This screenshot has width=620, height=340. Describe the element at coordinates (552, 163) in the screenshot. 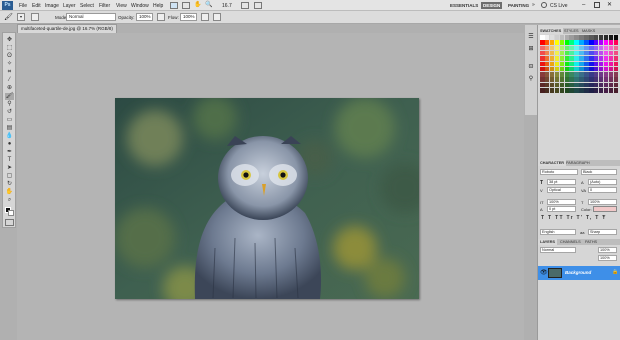

I see `tab-character: CHARACTER` at that location.